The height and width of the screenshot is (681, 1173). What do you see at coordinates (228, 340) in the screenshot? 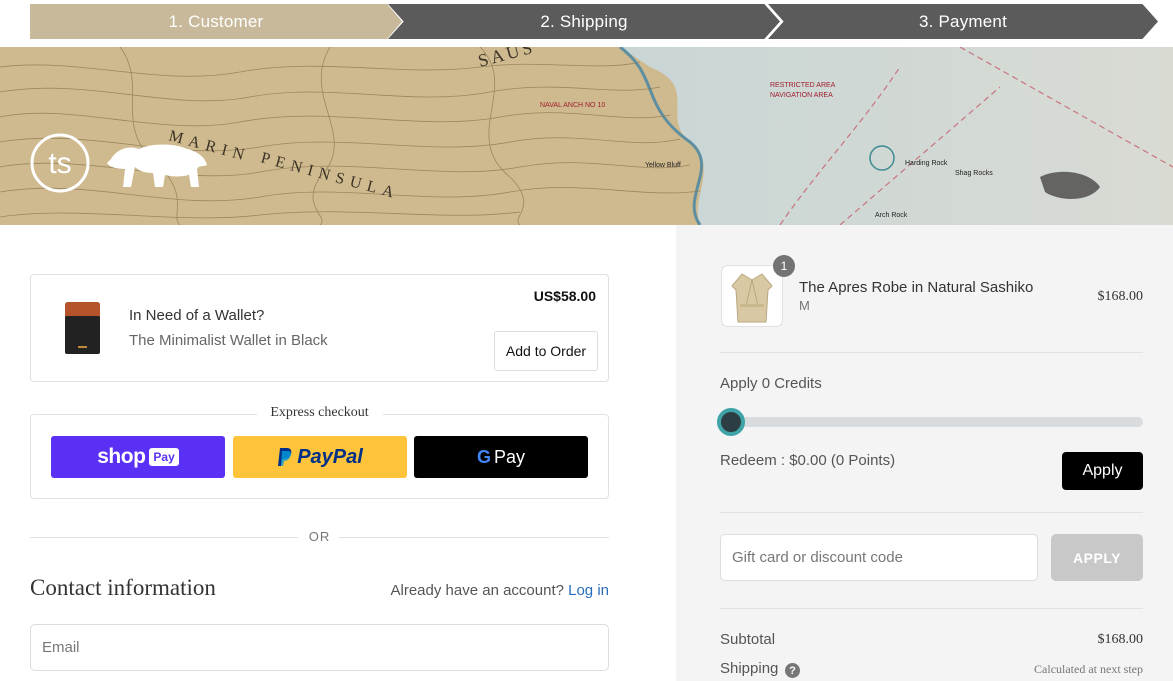
I see `upsell-product-name: The Minimalist Wallet in Black` at bounding box center [228, 340].